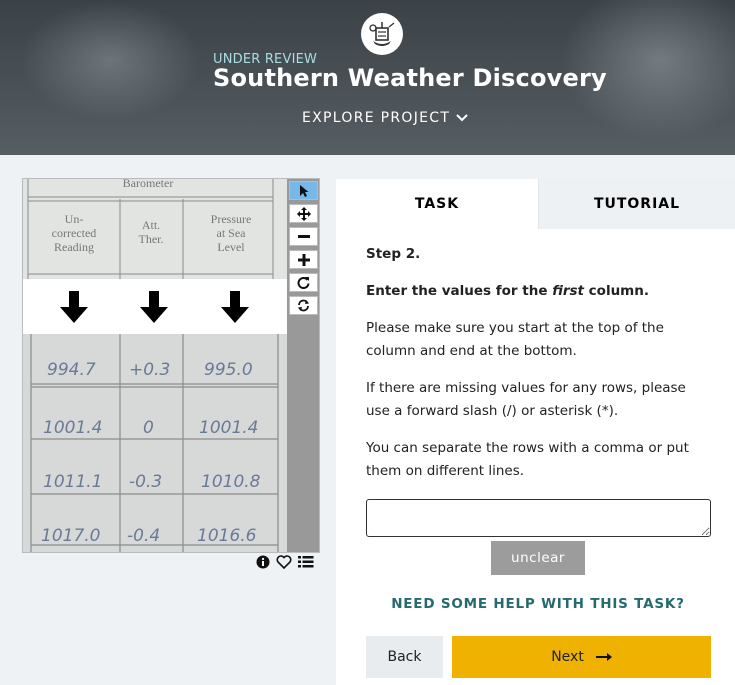  I want to click on move-icon, so click(303, 213).